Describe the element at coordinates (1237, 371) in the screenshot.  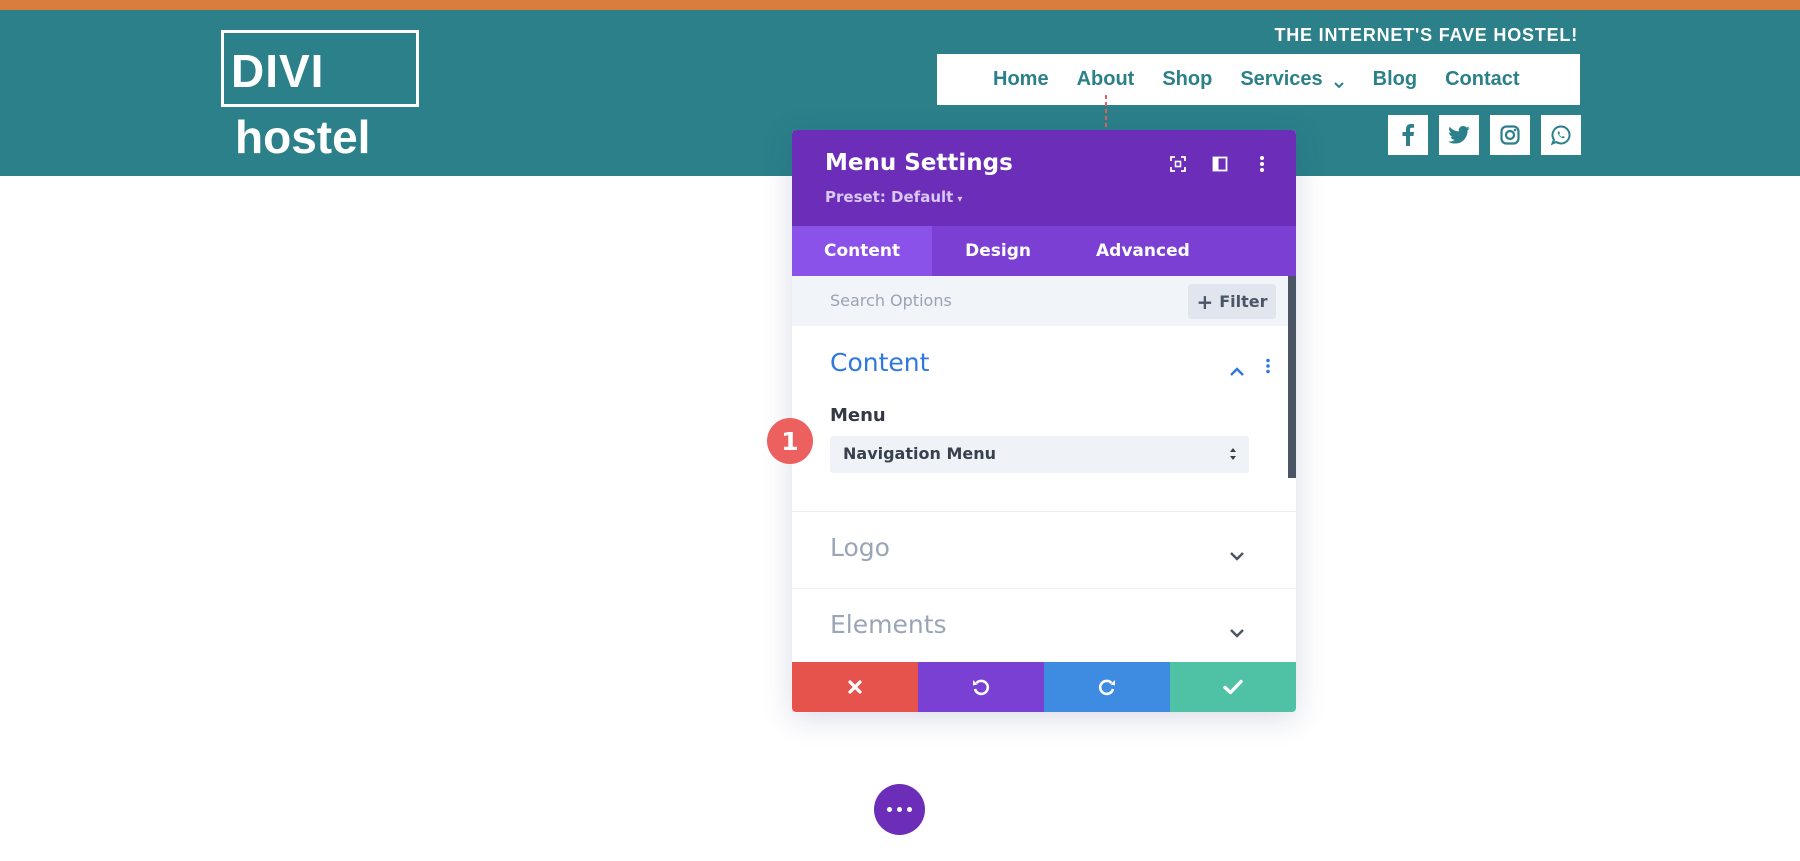
I see `chevron-up-icon` at that location.